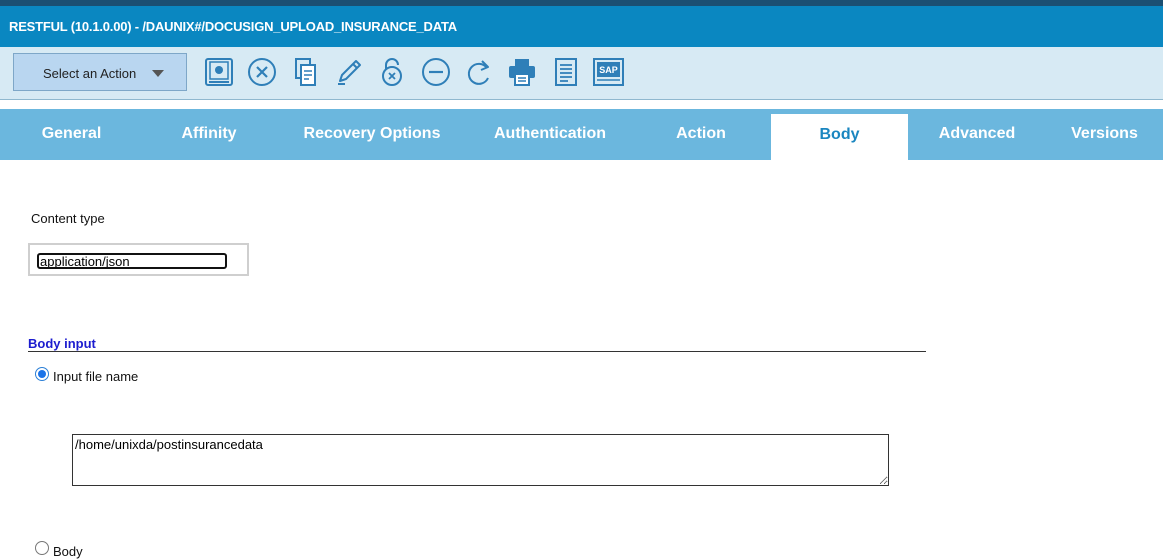 The width and height of the screenshot is (1163, 560). Describe the element at coordinates (436, 72) in the screenshot. I see `remove-icon` at that location.